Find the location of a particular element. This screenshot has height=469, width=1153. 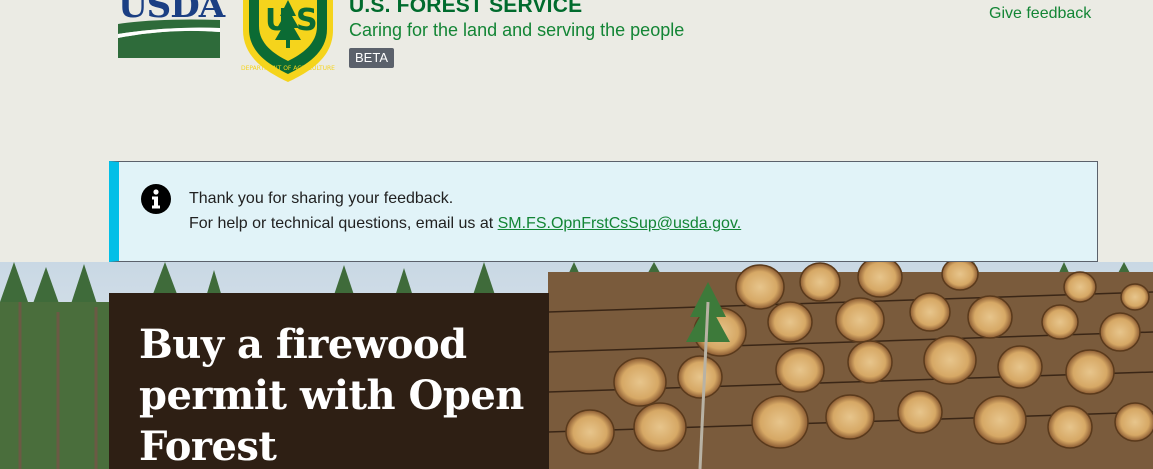

beta-badge: BETA is located at coordinates (371, 58).